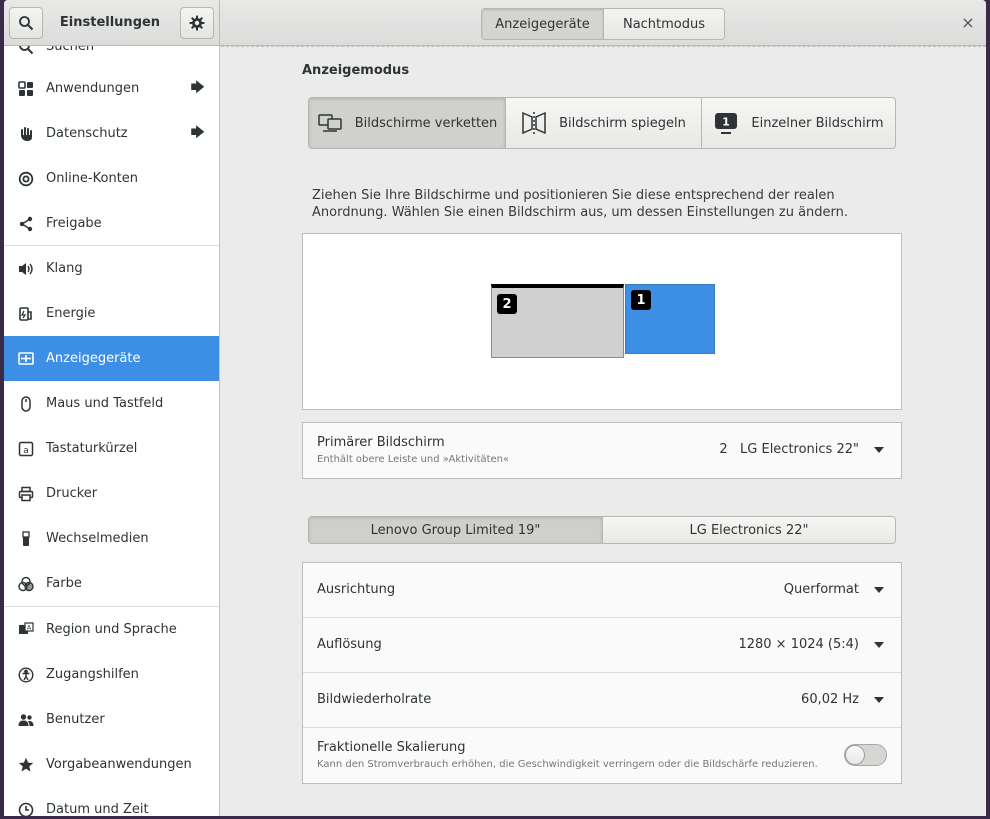 This screenshot has height=819, width=990. I want to click on sidebar-item-label: Freigabe, so click(74, 223).